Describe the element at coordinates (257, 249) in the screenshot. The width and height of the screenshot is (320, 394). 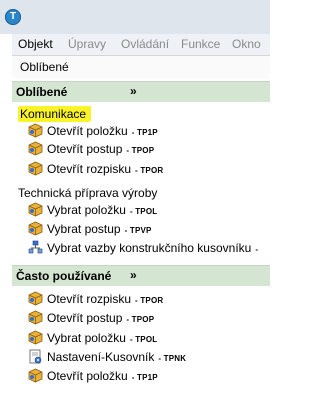
I see `favorite-item-code: -` at that location.